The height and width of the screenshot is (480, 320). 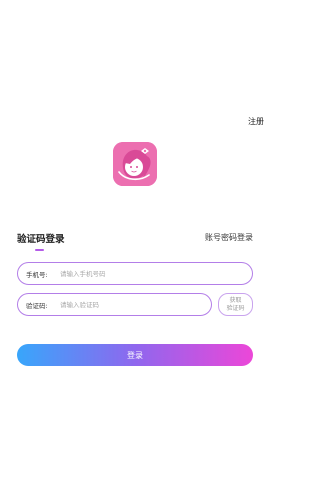 I want to click on tab-sms-code-login: 验证码登录, so click(x=41, y=238).